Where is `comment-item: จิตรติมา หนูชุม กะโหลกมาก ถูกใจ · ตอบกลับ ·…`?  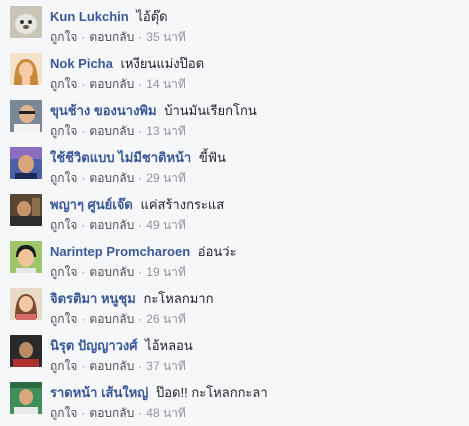
comment-item: จิตรติมา หนูชุม กะโหลกมาก ถูกใจ · ตอบกลับ ·… is located at coordinates (234, 305).